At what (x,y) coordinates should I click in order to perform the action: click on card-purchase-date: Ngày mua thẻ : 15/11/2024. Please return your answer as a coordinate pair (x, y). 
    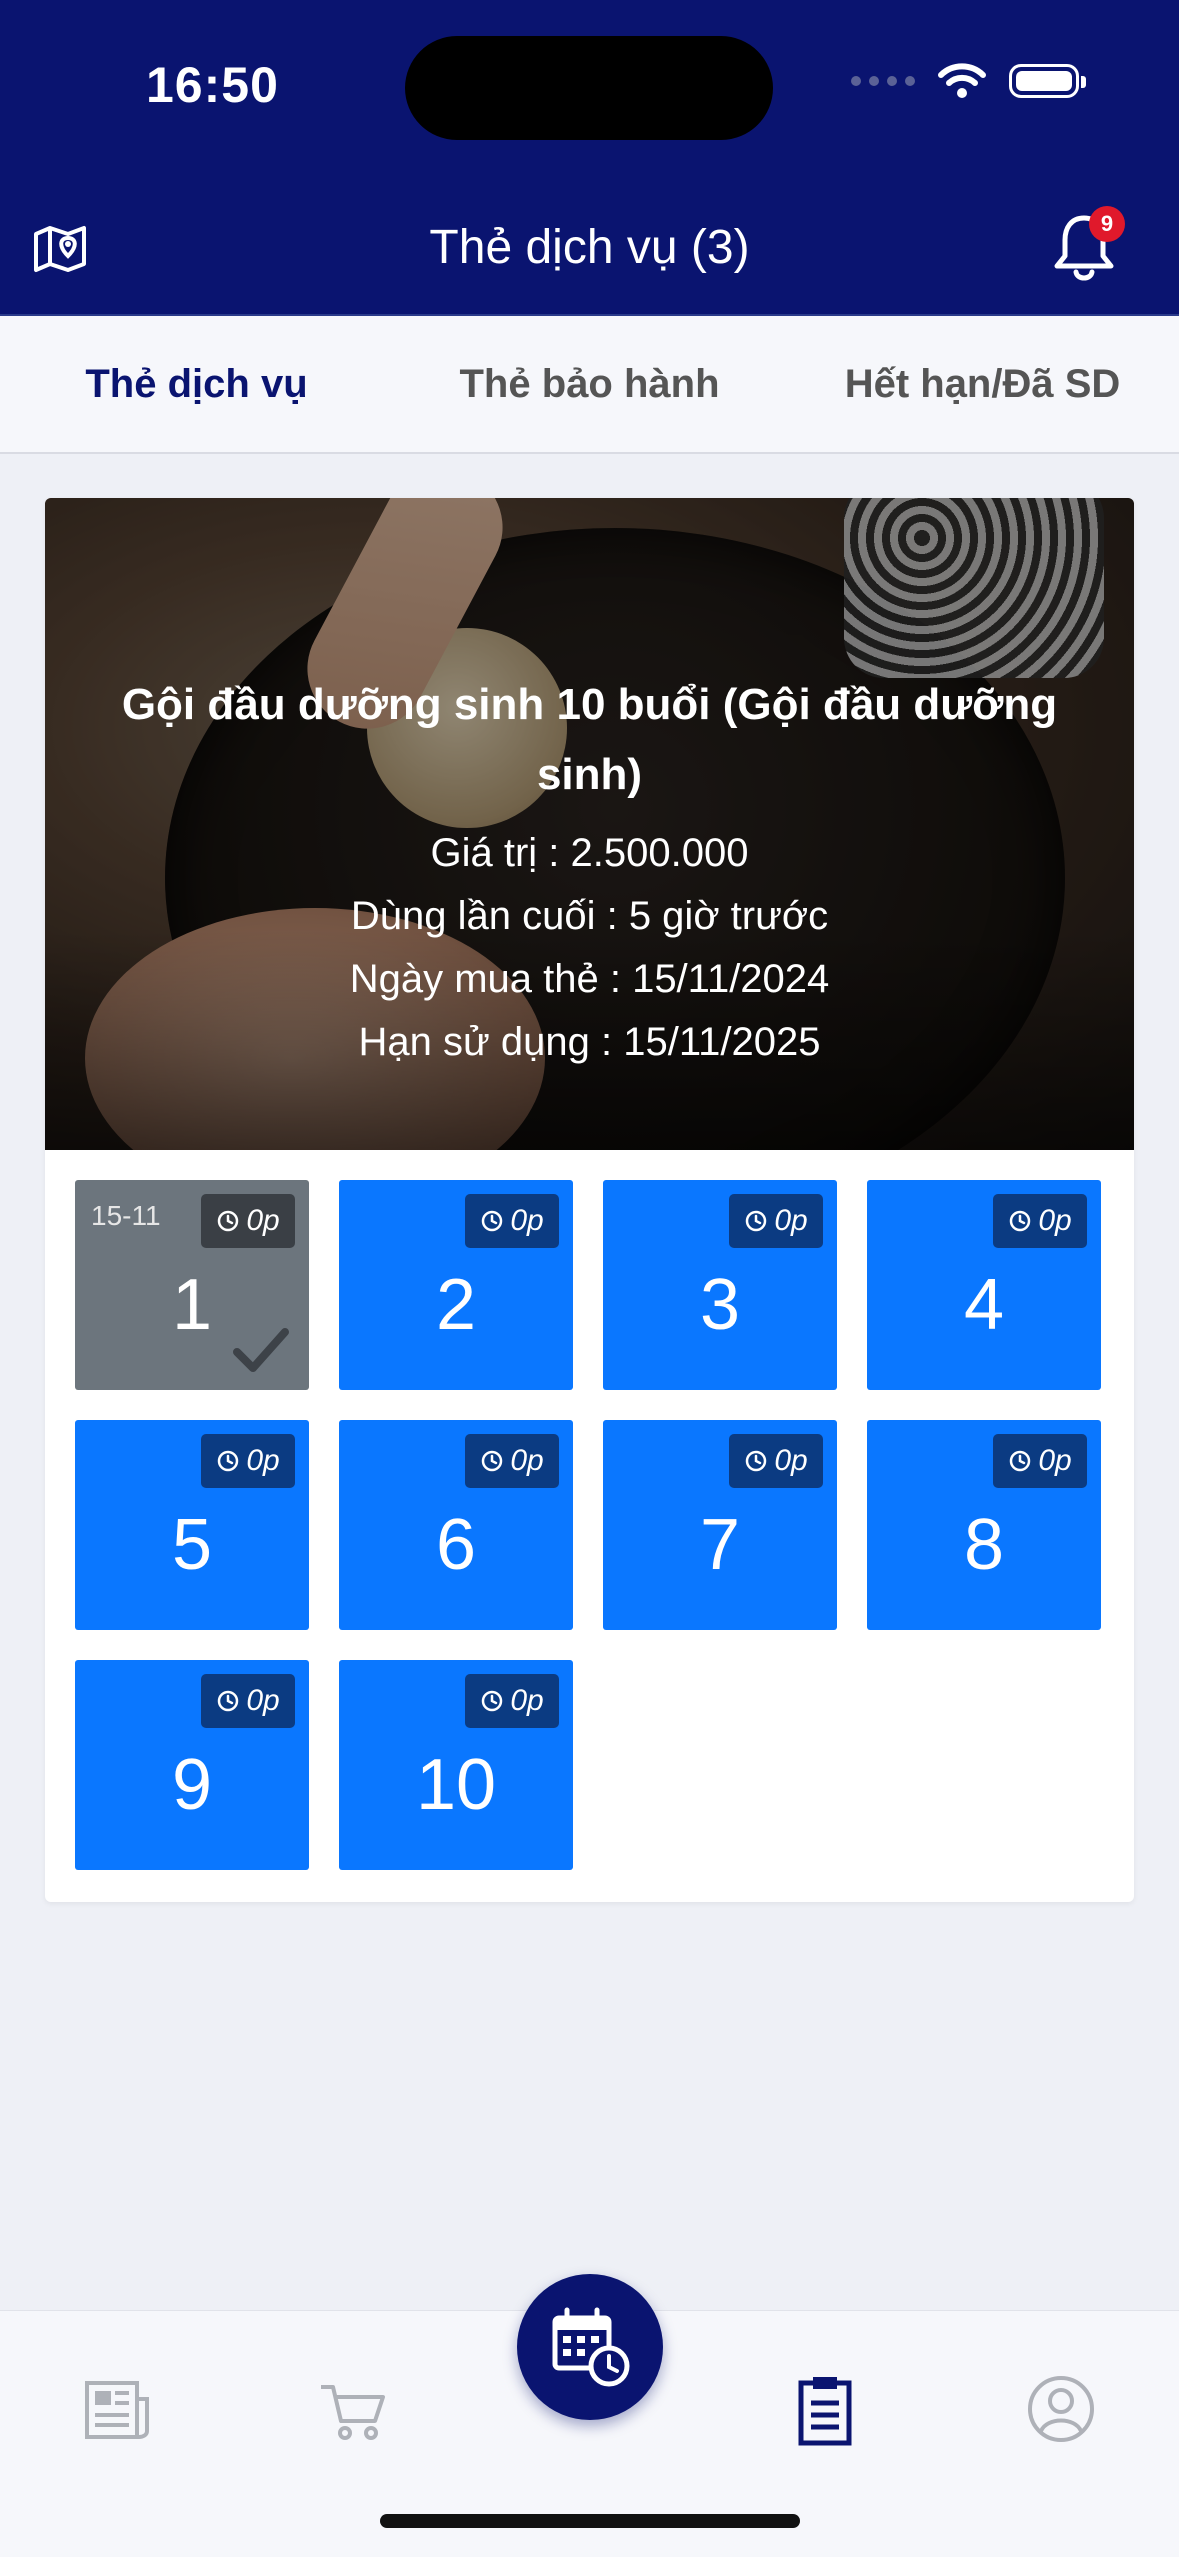
    Looking at the image, I should click on (589, 979).